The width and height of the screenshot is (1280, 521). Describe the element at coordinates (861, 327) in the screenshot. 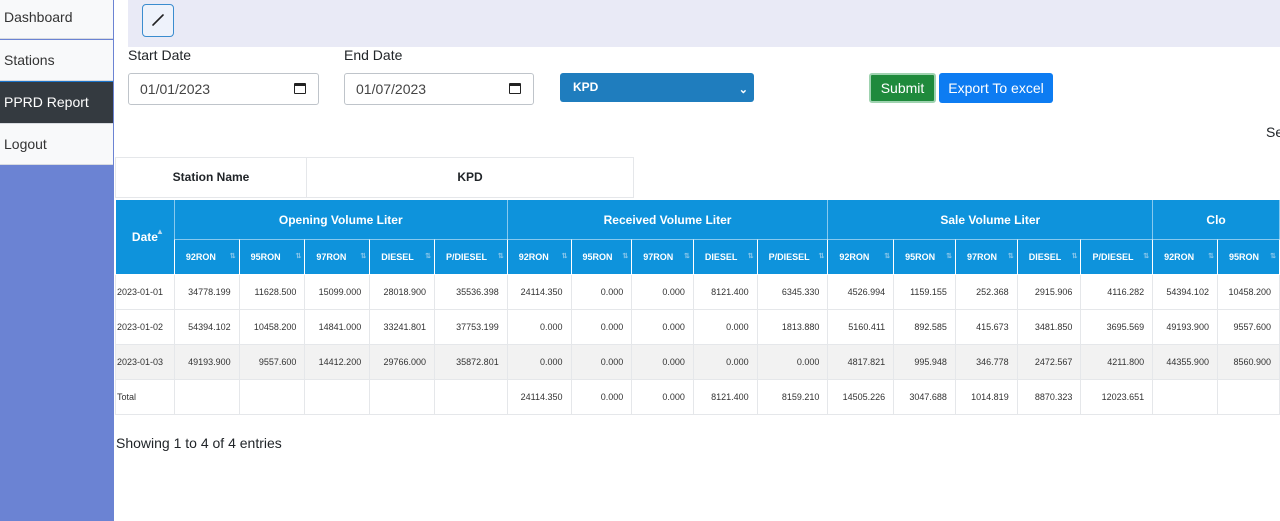

I see `value-cell: 5160.411` at that location.